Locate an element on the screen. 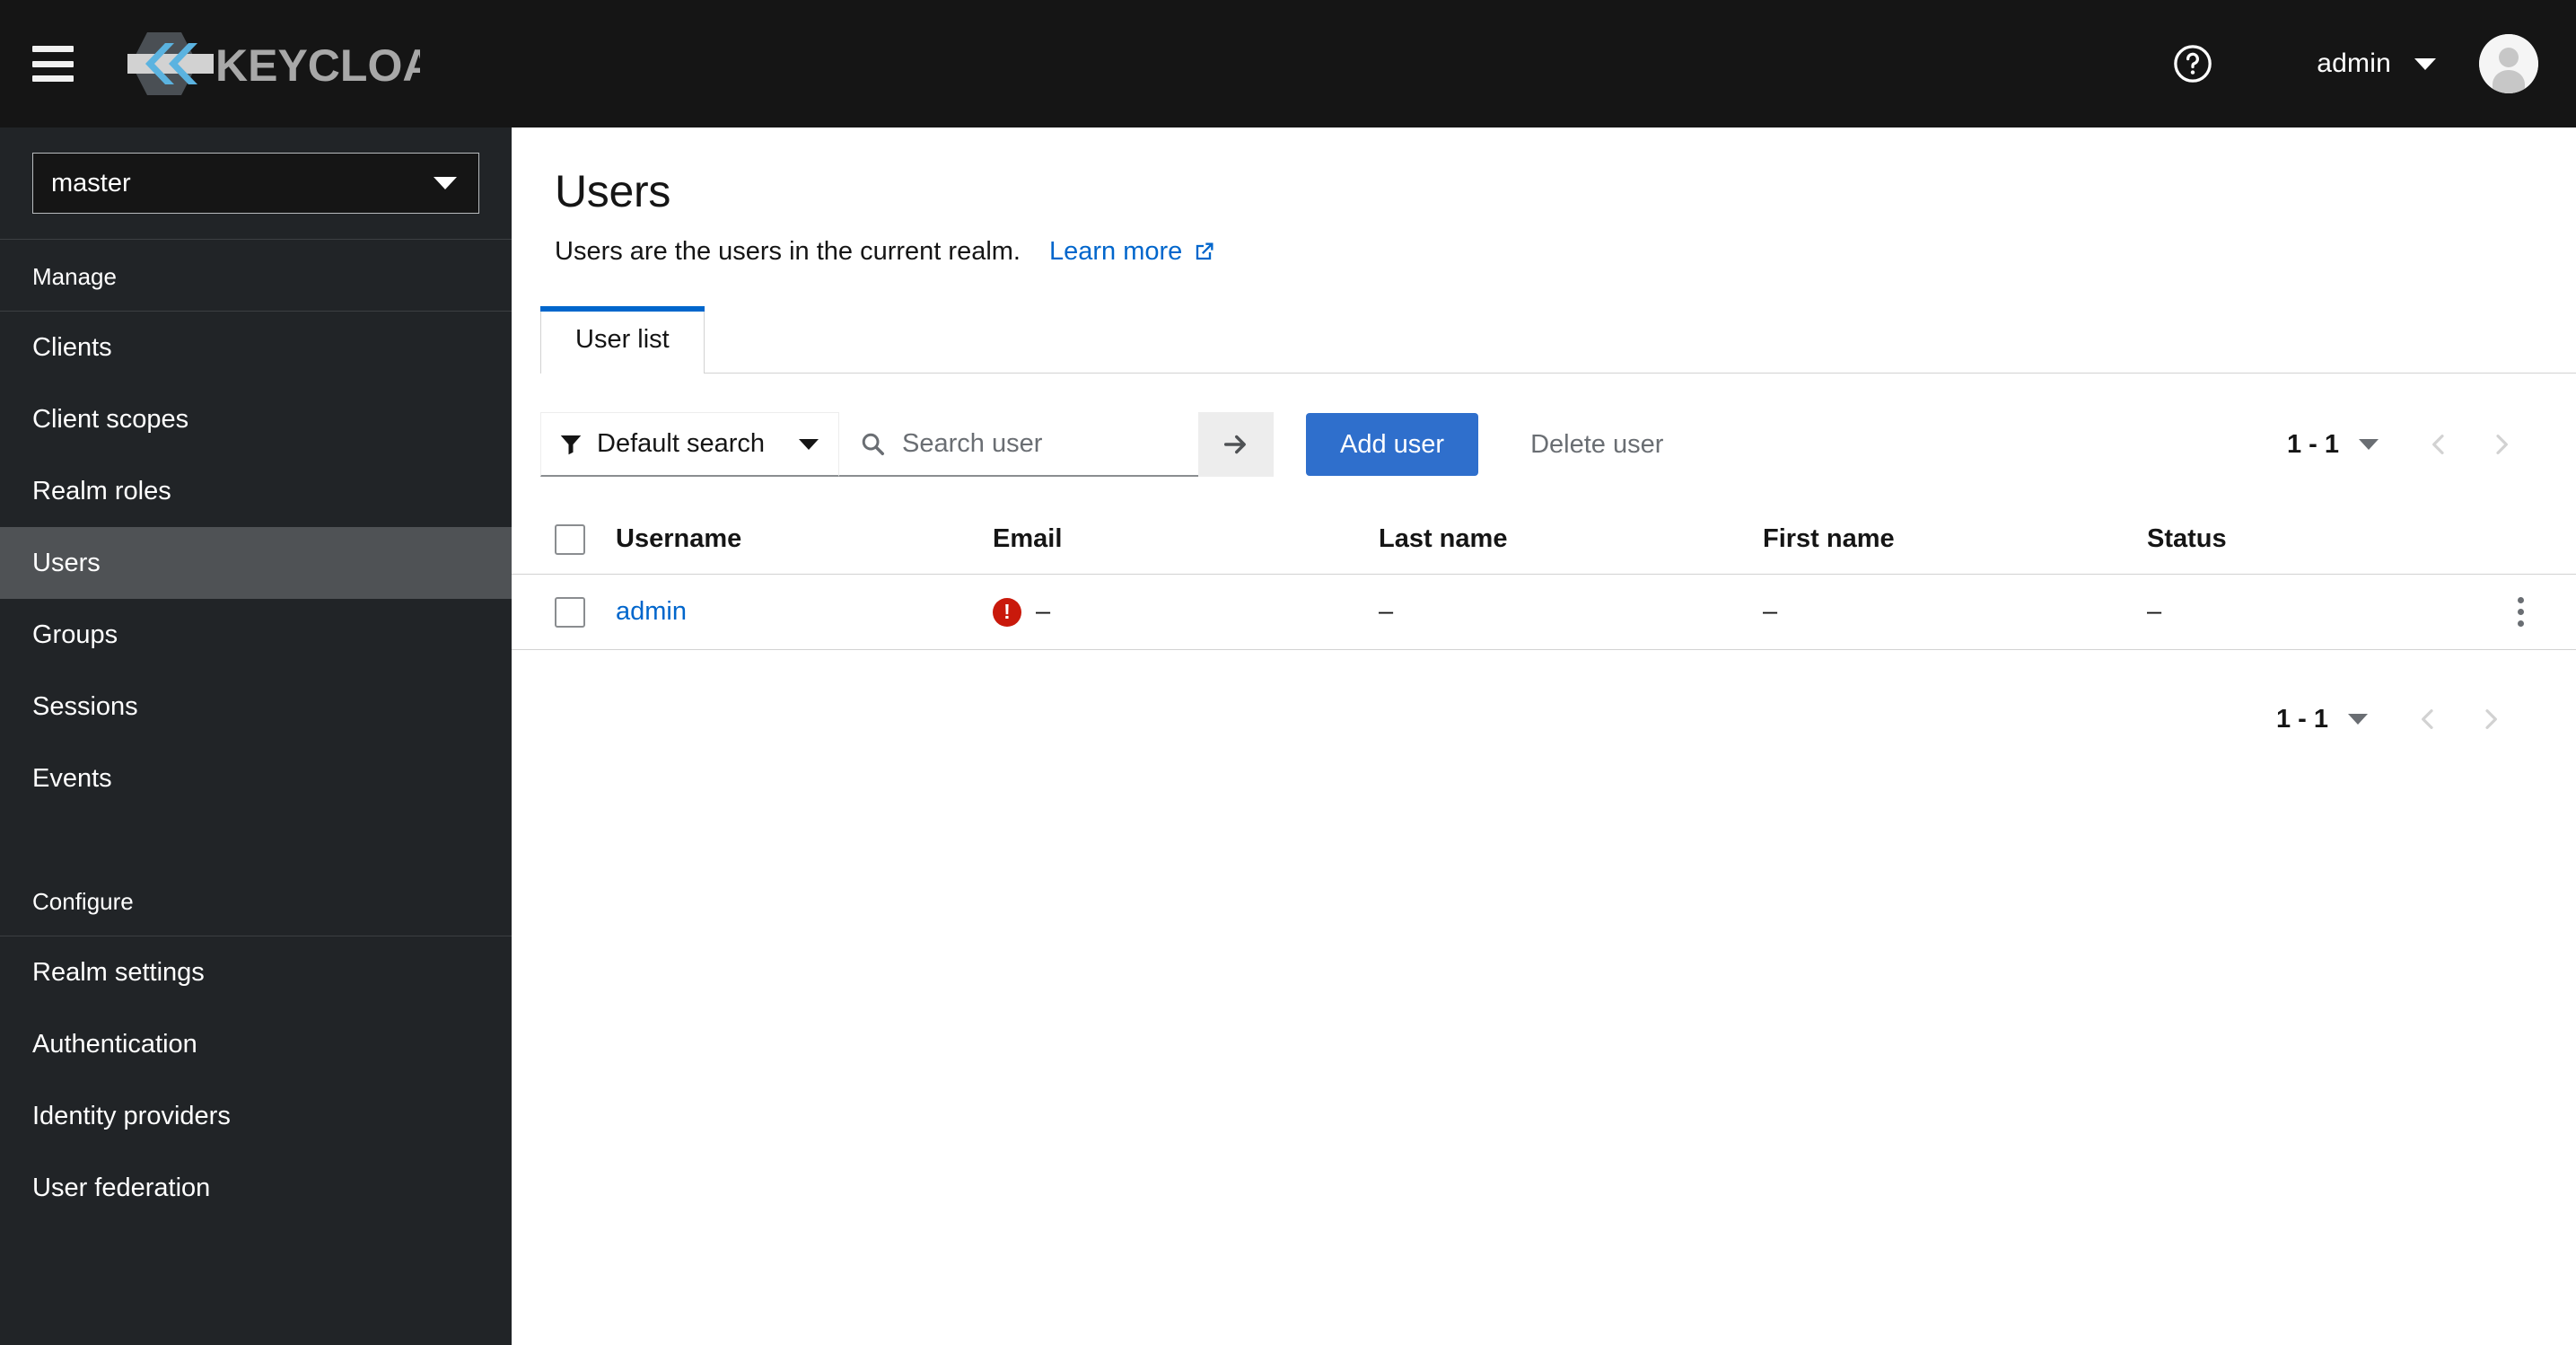 This screenshot has height=1345, width=2576. sidebar-item-groups: Groups is located at coordinates (256, 635).